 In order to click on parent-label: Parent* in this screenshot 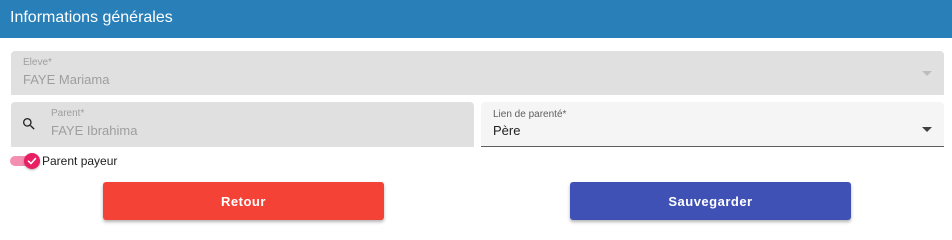, I will do `click(68, 113)`.